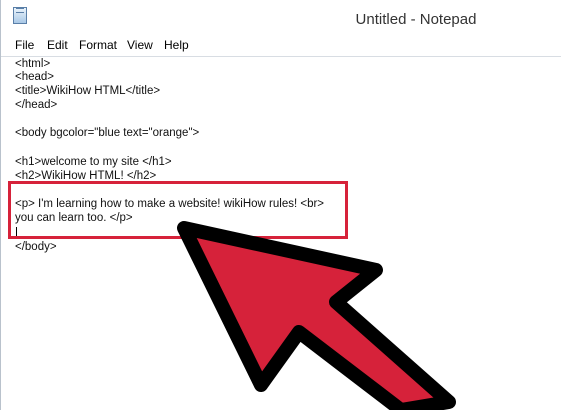  Describe the element at coordinates (33, 64) in the screenshot. I see `code-line: <html>` at that location.